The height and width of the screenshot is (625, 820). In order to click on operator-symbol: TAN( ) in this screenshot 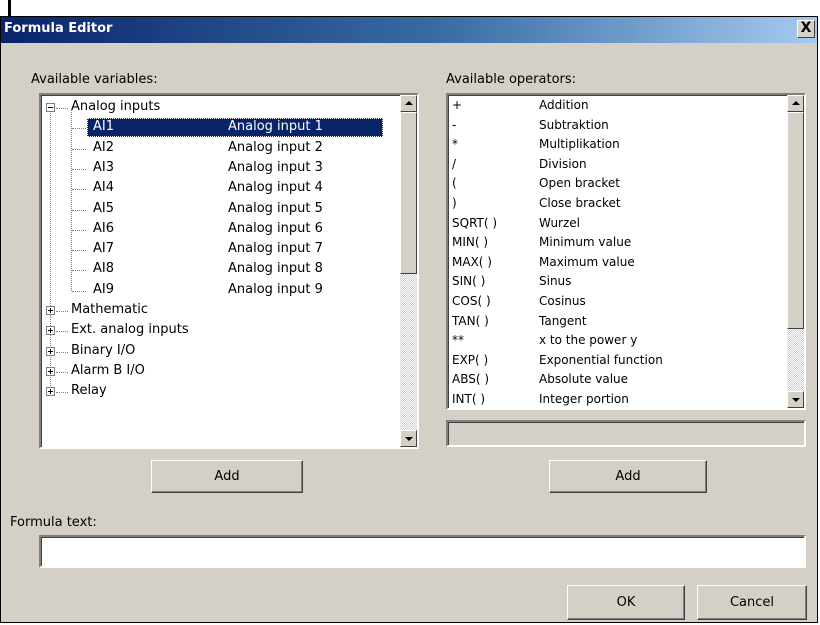, I will do `click(470, 320)`.